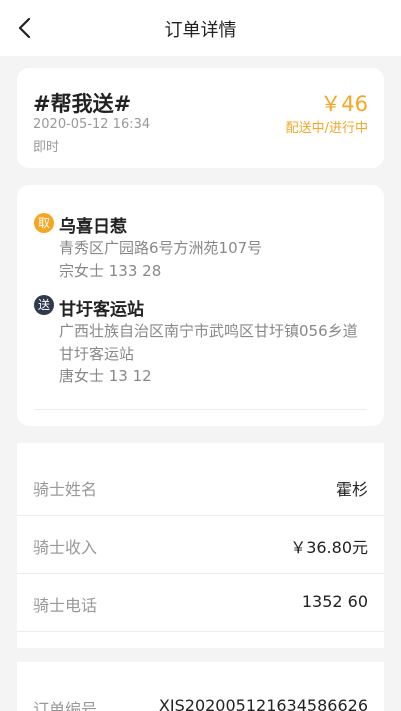 The width and height of the screenshot is (401, 711). Describe the element at coordinates (82, 104) in the screenshot. I see `order-title: #帮我送#` at that location.